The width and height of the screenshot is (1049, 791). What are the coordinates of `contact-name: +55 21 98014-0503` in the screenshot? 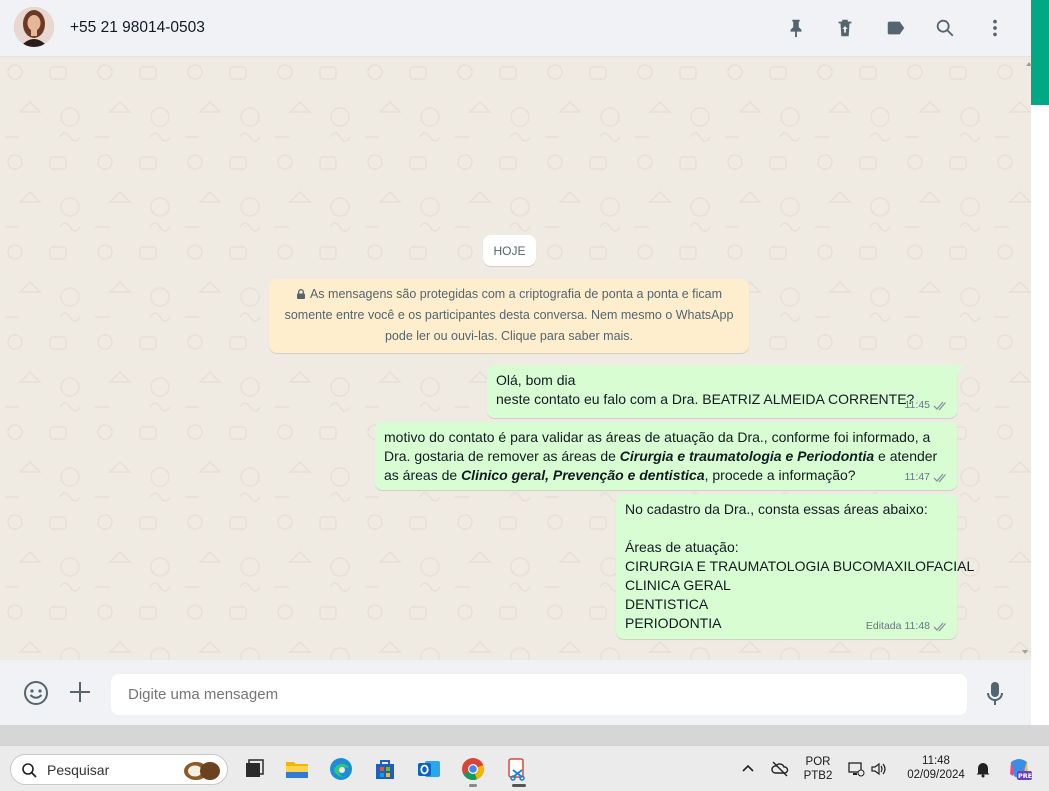 It's located at (137, 28).